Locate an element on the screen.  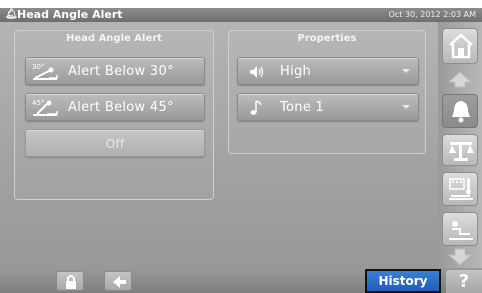
off-label: Off is located at coordinates (115, 144).